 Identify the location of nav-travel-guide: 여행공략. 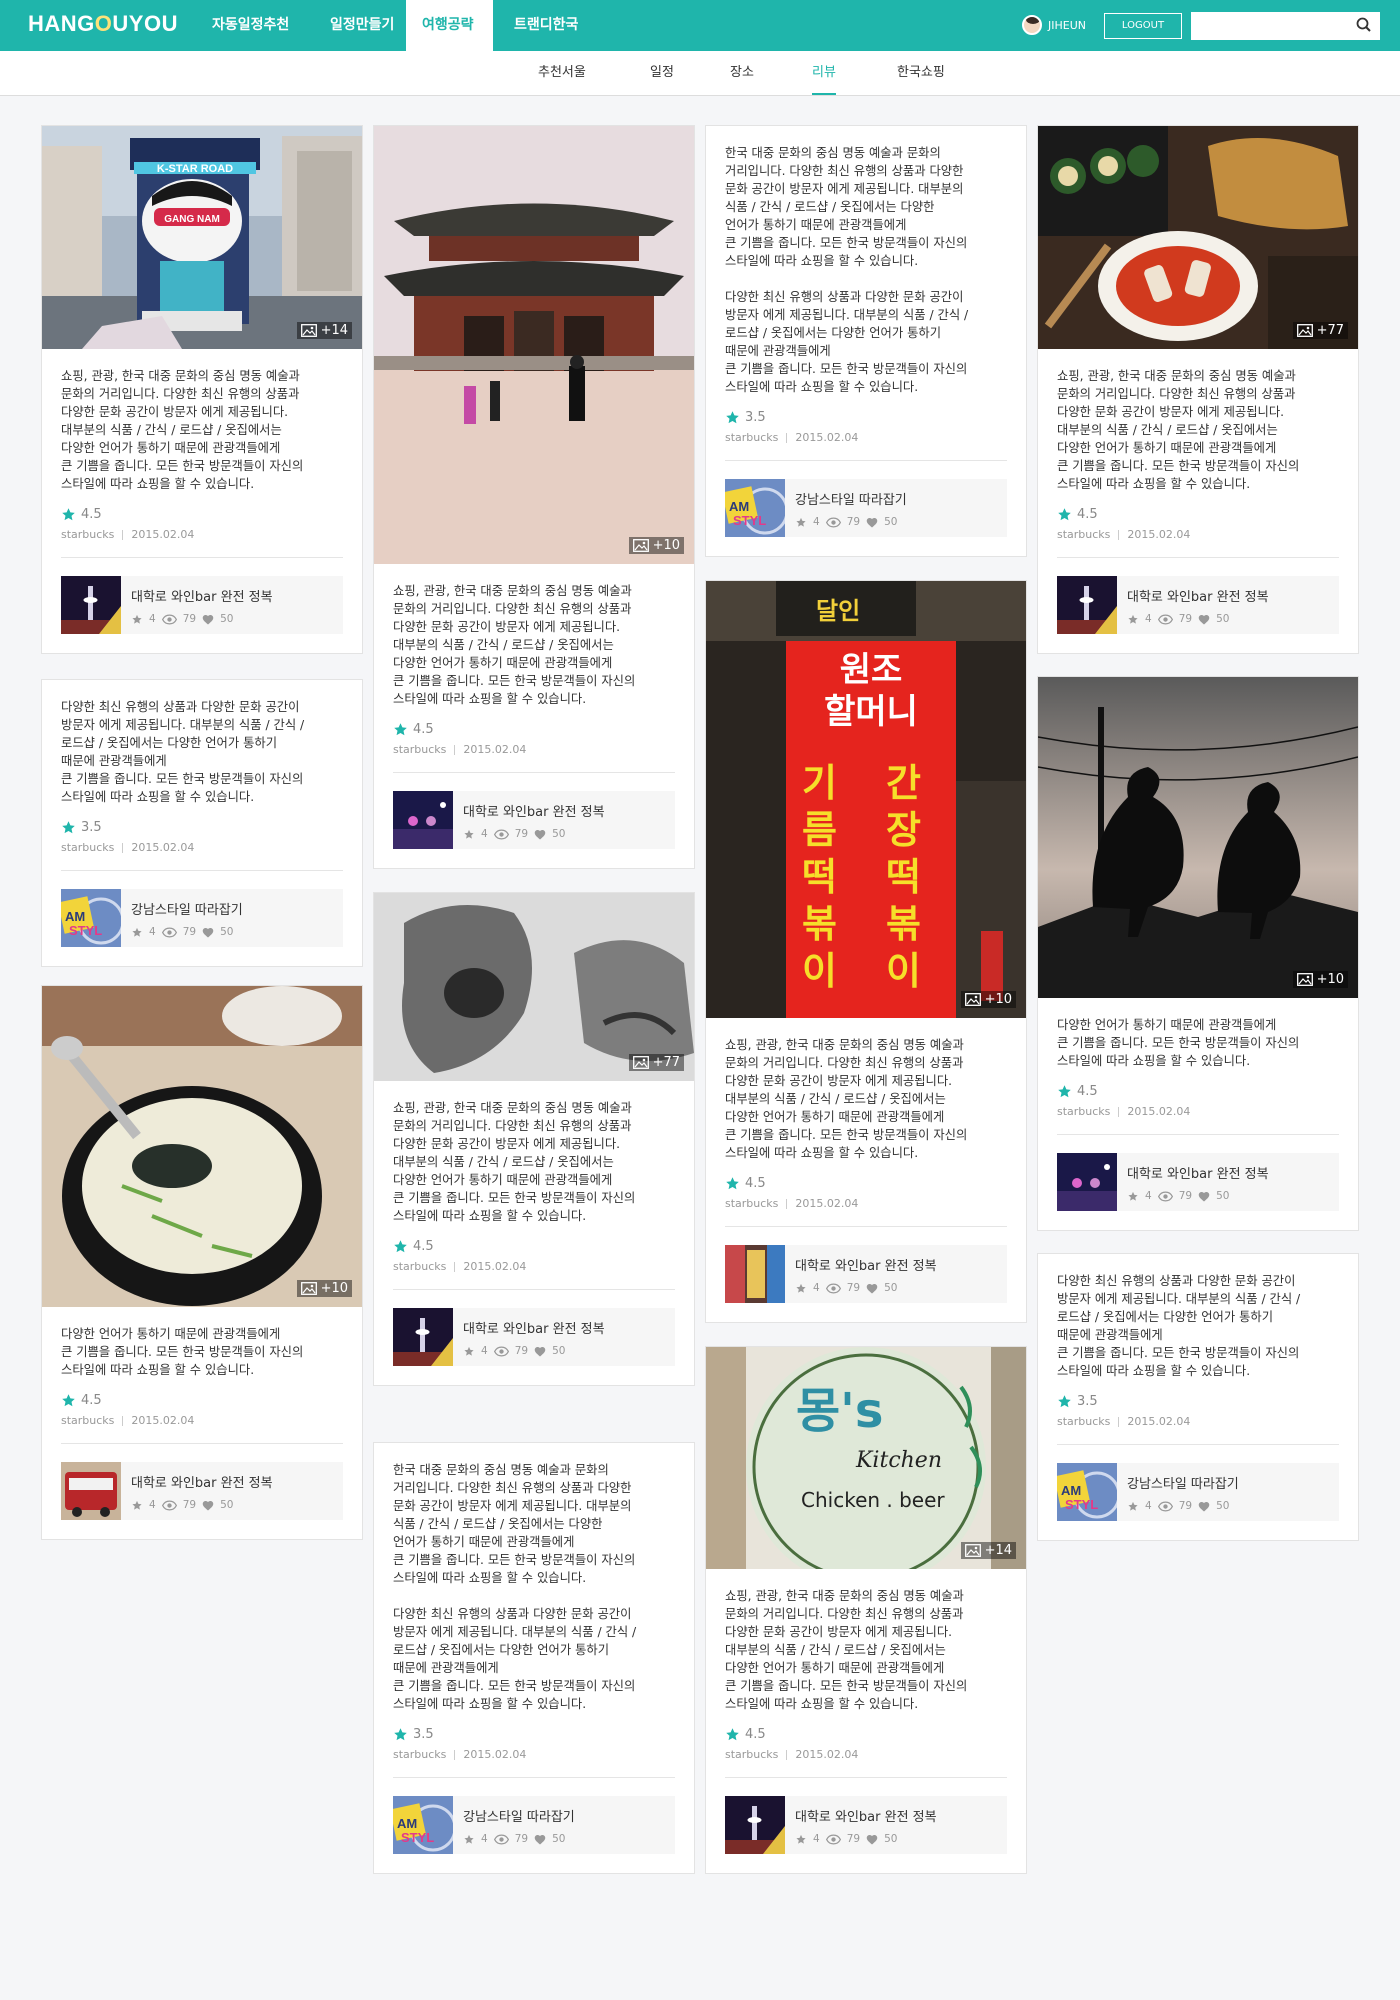
(449, 25).